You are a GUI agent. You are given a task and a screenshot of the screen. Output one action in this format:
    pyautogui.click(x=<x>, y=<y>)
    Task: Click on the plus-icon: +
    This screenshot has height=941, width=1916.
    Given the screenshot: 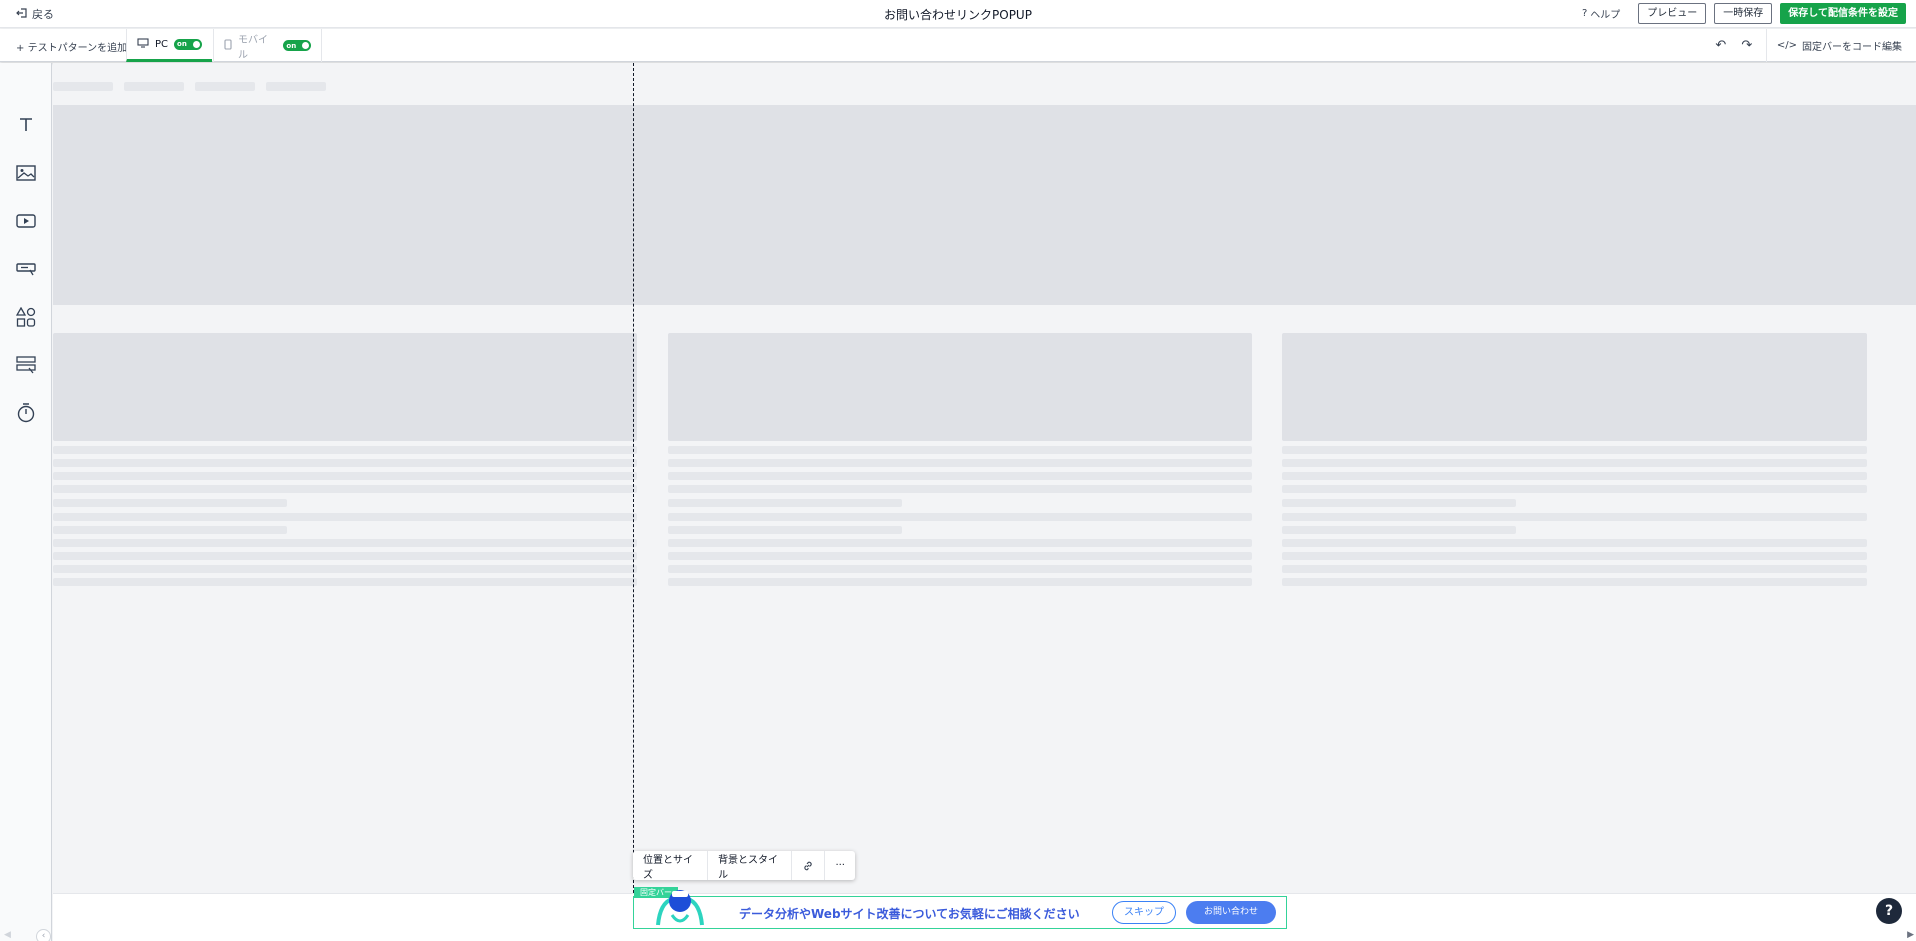 What is the action you would take?
    pyautogui.click(x=20, y=48)
    